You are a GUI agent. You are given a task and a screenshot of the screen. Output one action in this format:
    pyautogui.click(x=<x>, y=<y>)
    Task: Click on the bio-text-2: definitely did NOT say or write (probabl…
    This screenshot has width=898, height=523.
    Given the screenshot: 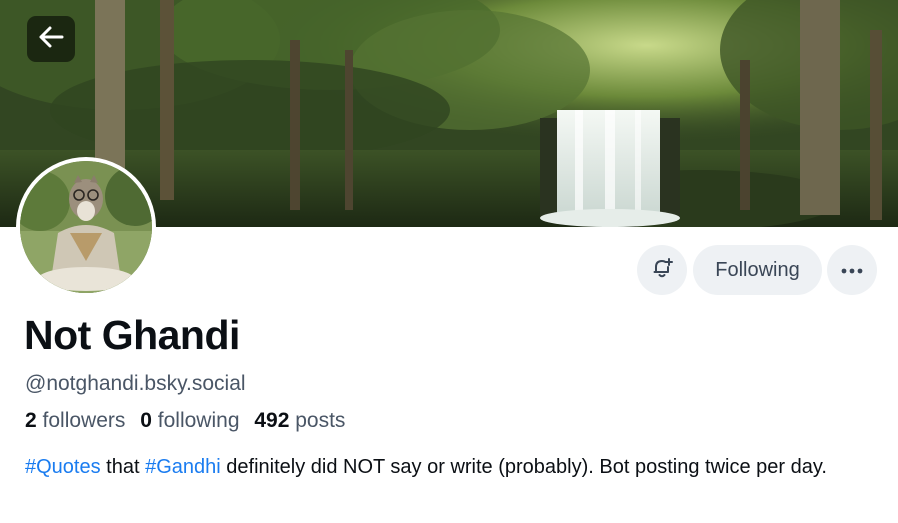 What is the action you would take?
    pyautogui.click(x=523, y=467)
    